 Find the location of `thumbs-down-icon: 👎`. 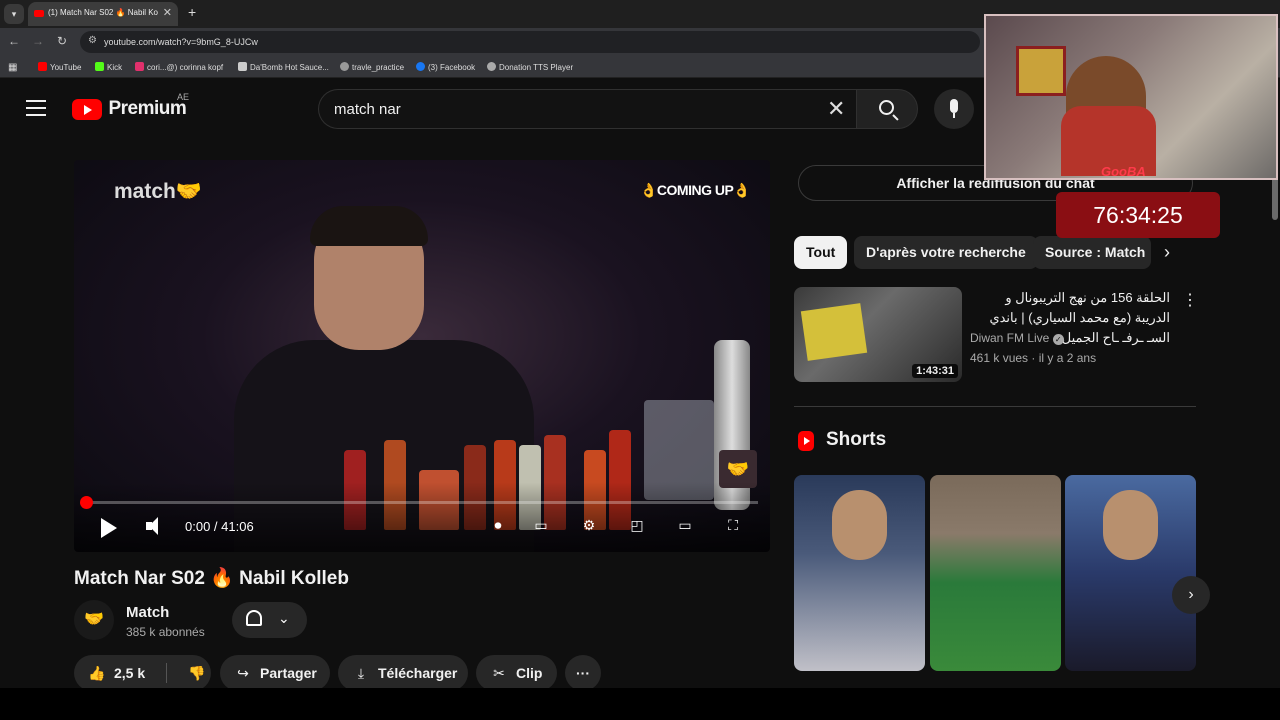

thumbs-down-icon: 👎 is located at coordinates (197, 673).